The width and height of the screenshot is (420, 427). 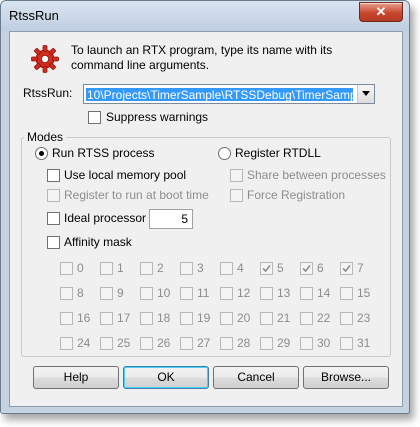 I want to click on affinity-cpu-label: 30, so click(x=324, y=343).